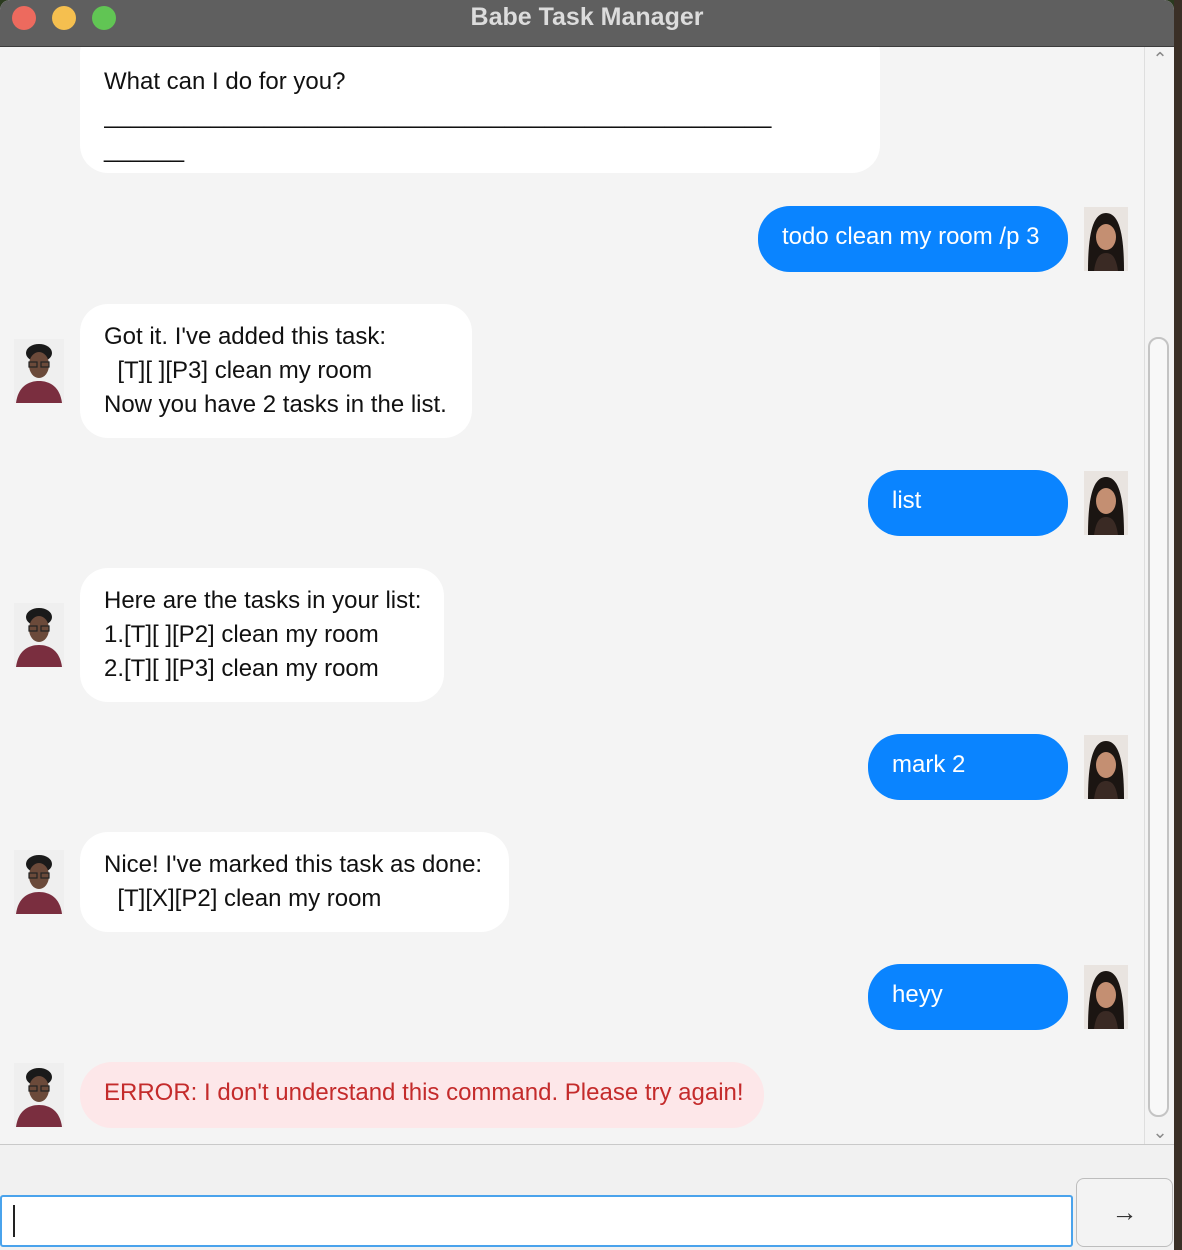 Image resolution: width=1182 pixels, height=1250 pixels. I want to click on user-message: todo clean my room /p 3, so click(913, 239).